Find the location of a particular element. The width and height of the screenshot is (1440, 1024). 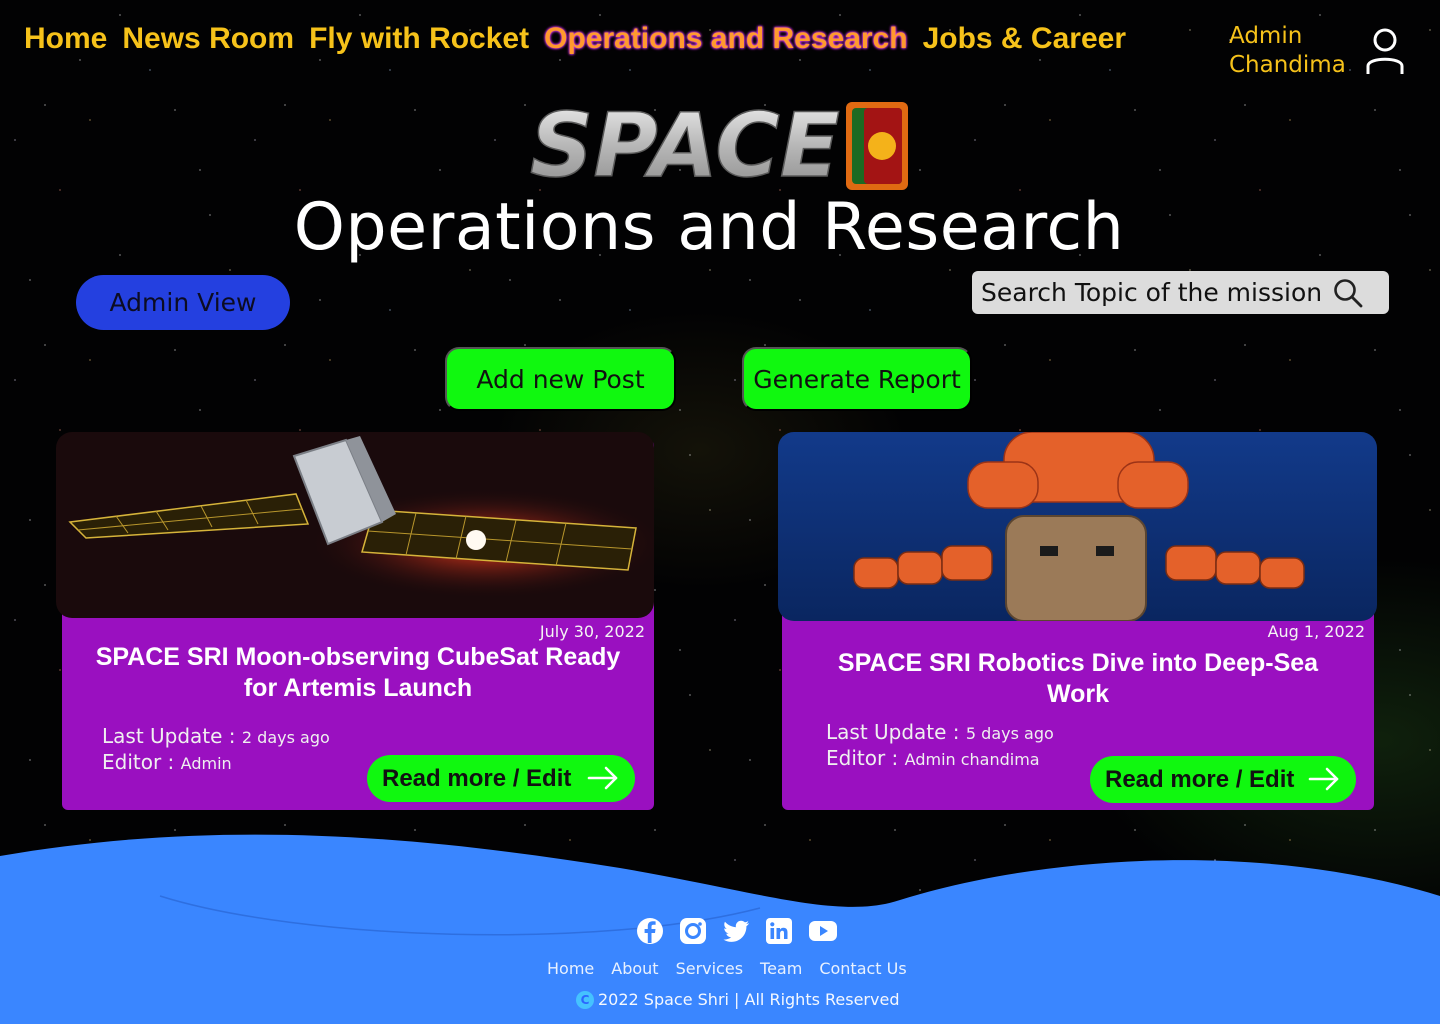

footer-link-team: Team is located at coordinates (781, 968).